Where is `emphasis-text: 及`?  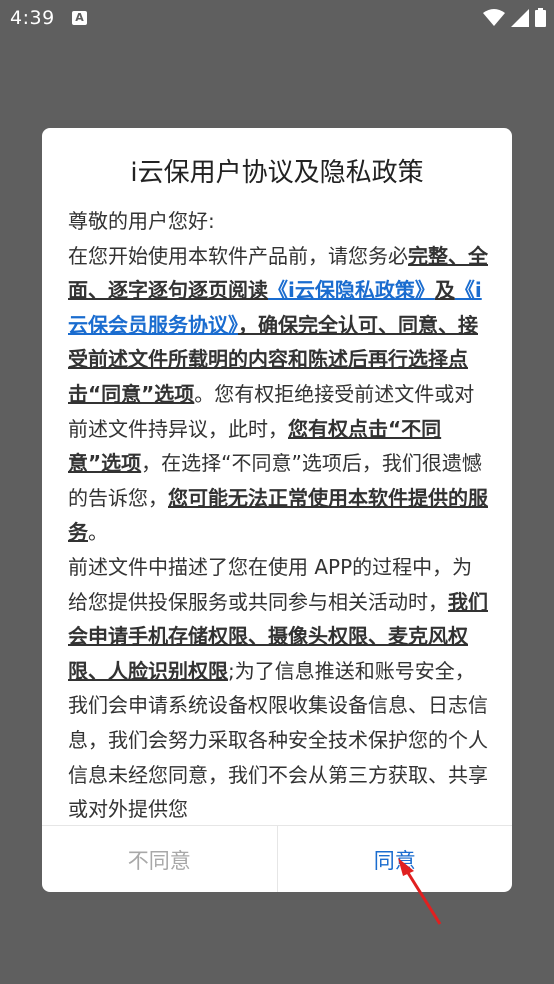 emphasis-text: 及 is located at coordinates (444, 290).